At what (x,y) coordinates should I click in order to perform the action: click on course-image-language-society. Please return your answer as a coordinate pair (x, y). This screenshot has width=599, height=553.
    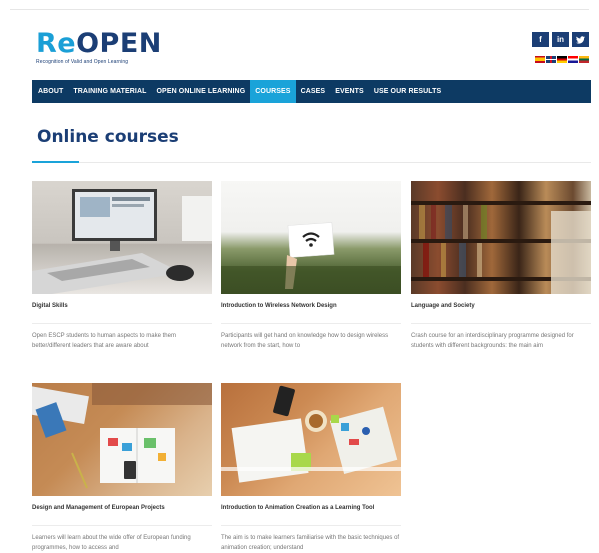
    Looking at the image, I should click on (501, 237).